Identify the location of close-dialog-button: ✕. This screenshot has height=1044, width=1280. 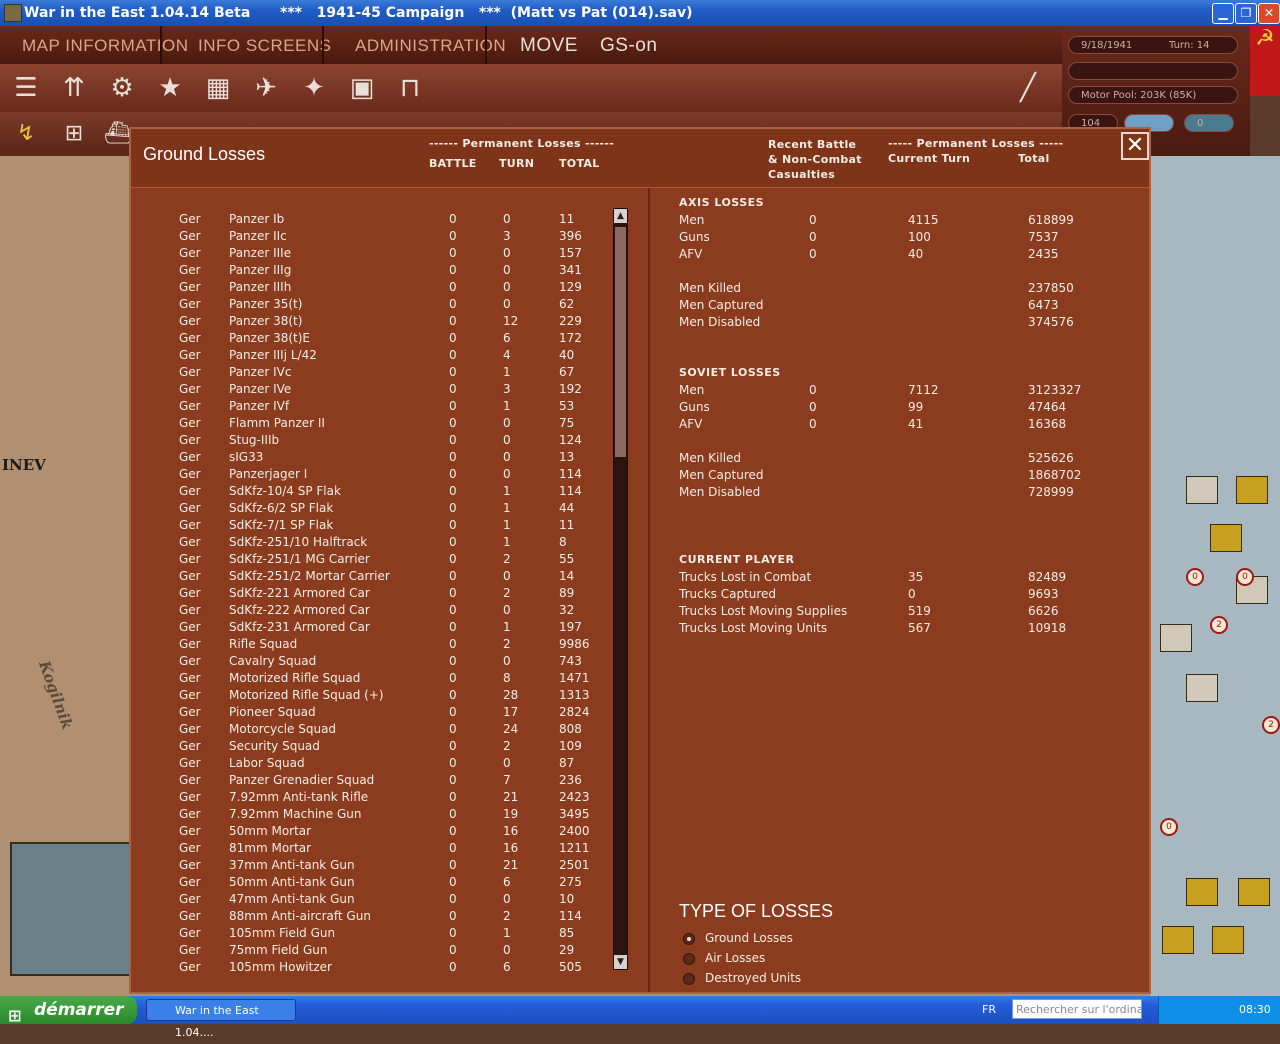
(1135, 146).